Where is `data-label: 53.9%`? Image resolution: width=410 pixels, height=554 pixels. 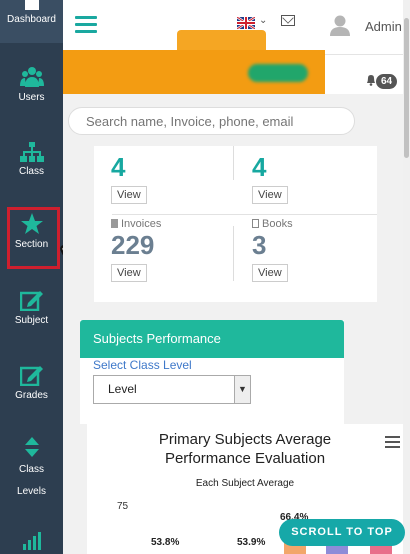
data-label: 53.9% is located at coordinates (251, 543).